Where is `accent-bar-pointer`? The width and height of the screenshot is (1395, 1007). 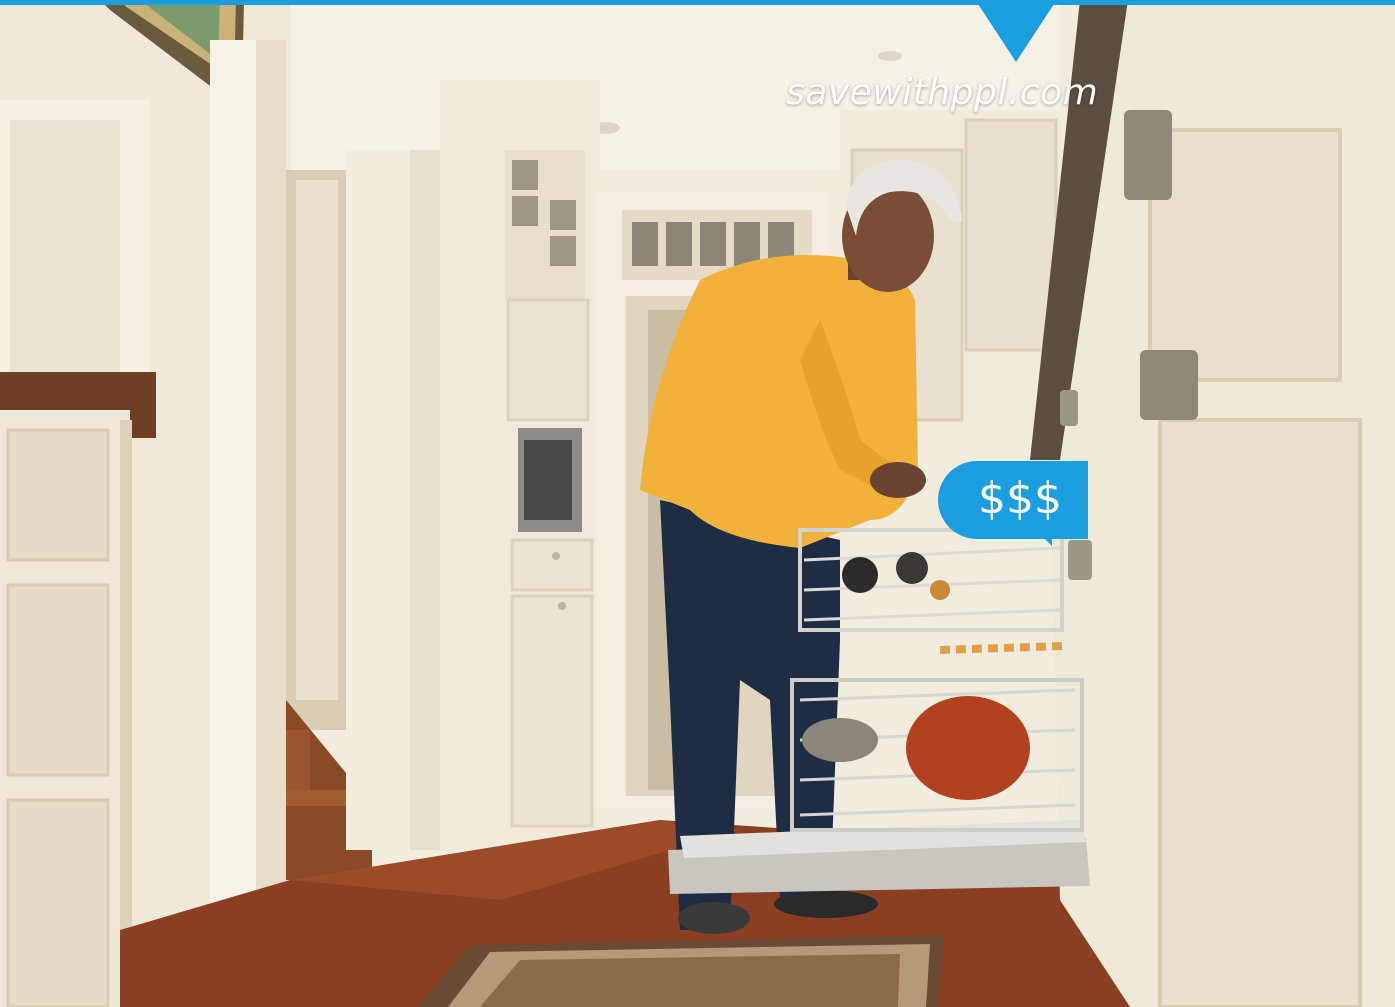 accent-bar-pointer is located at coordinates (1016, 33).